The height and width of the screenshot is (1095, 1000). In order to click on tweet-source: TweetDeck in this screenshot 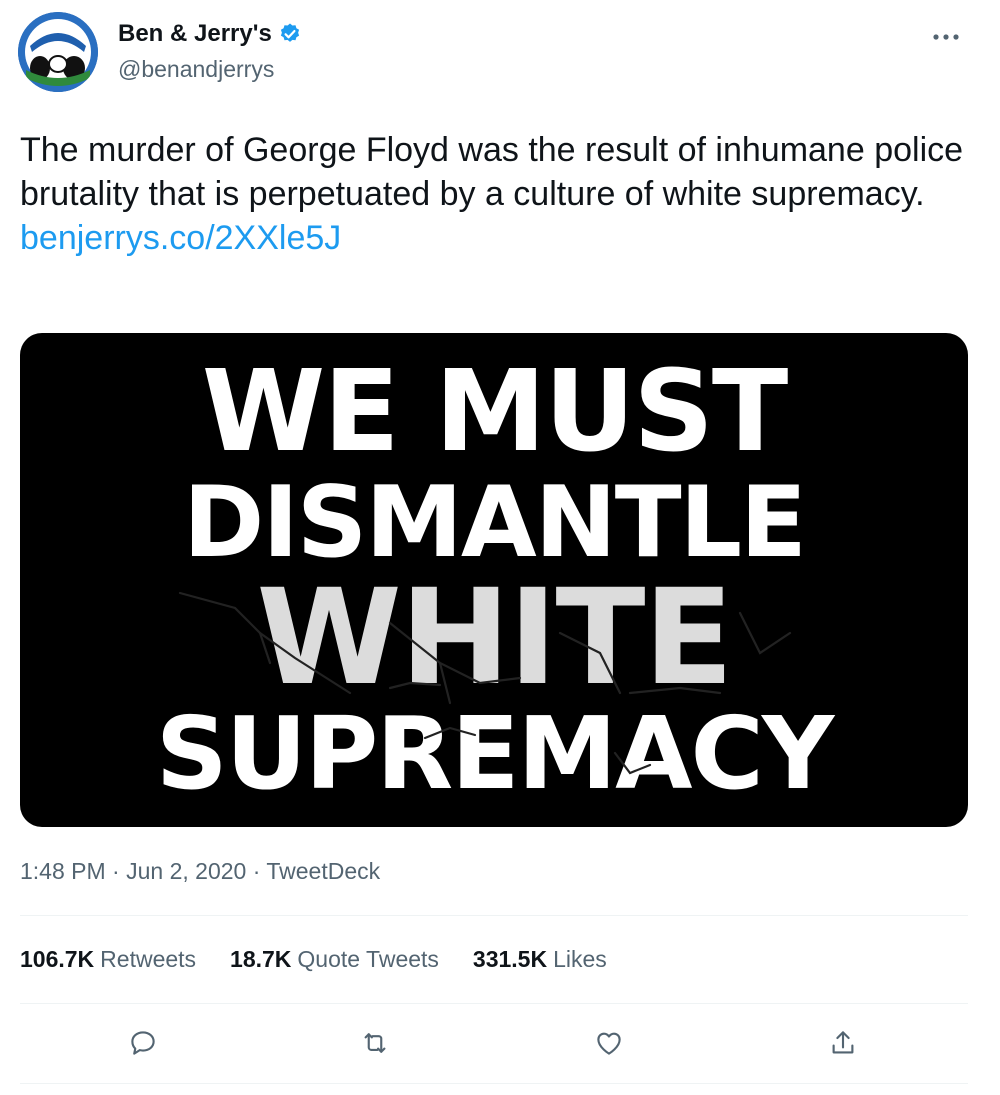, I will do `click(323, 871)`.